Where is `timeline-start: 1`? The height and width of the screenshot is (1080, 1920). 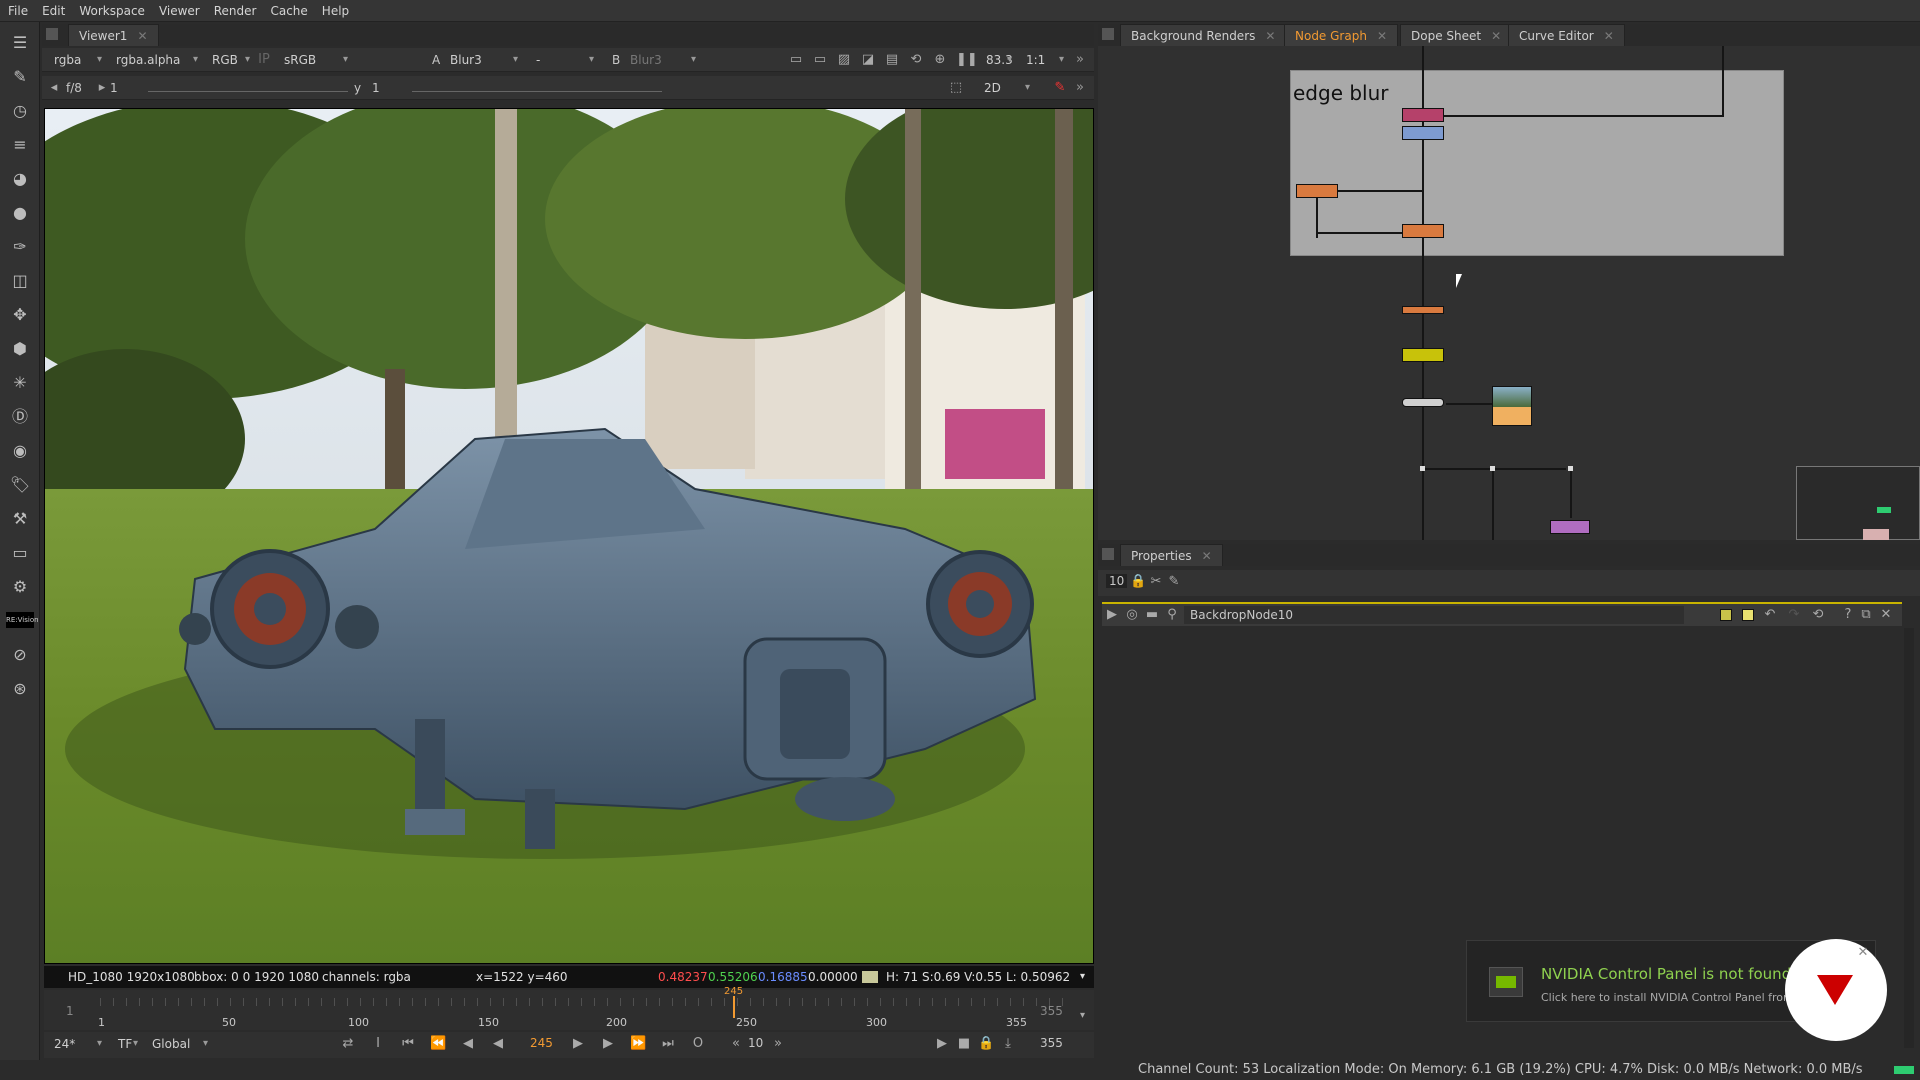 timeline-start: 1 is located at coordinates (70, 1011).